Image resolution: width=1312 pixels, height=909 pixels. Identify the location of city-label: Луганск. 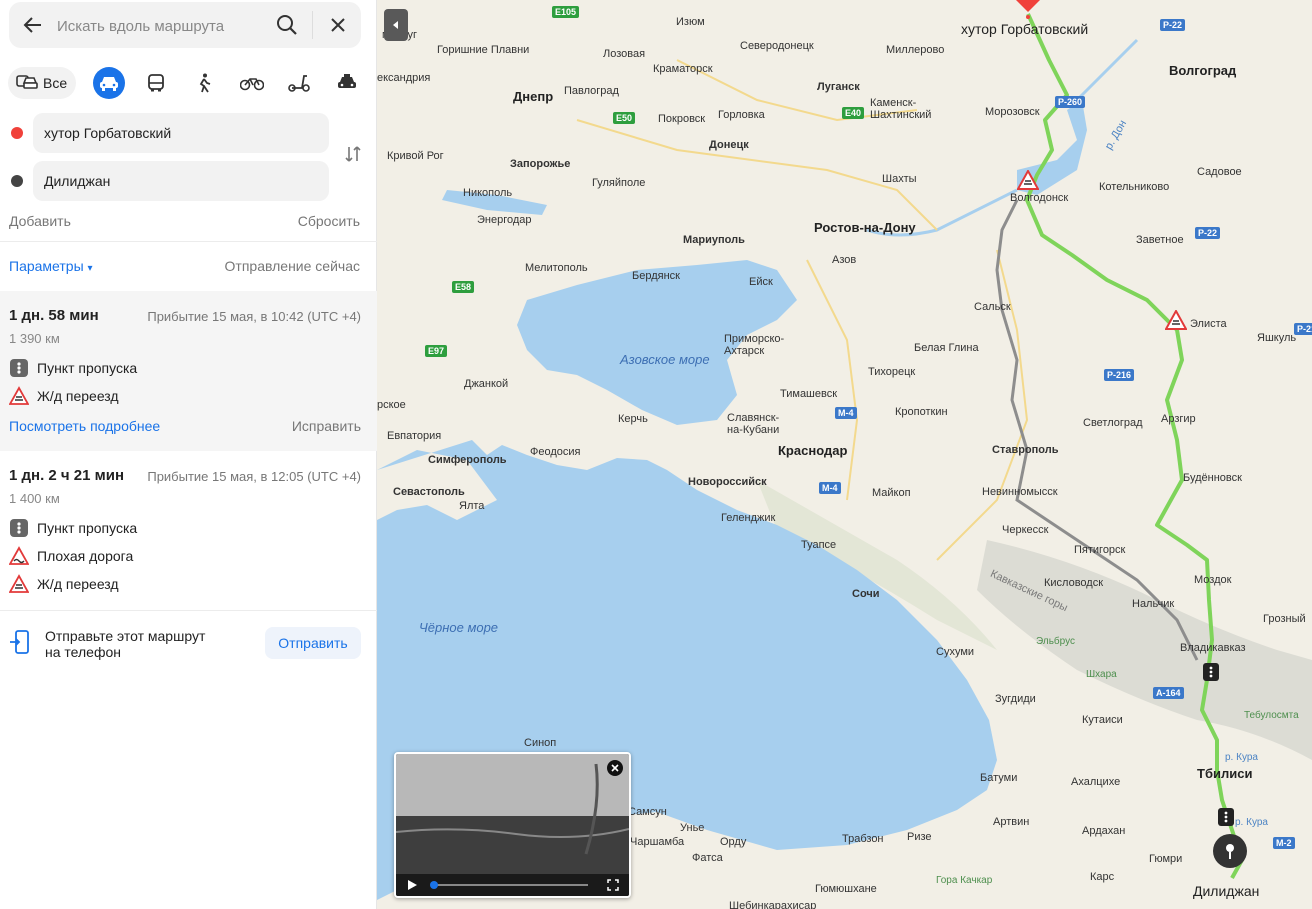
(838, 87).